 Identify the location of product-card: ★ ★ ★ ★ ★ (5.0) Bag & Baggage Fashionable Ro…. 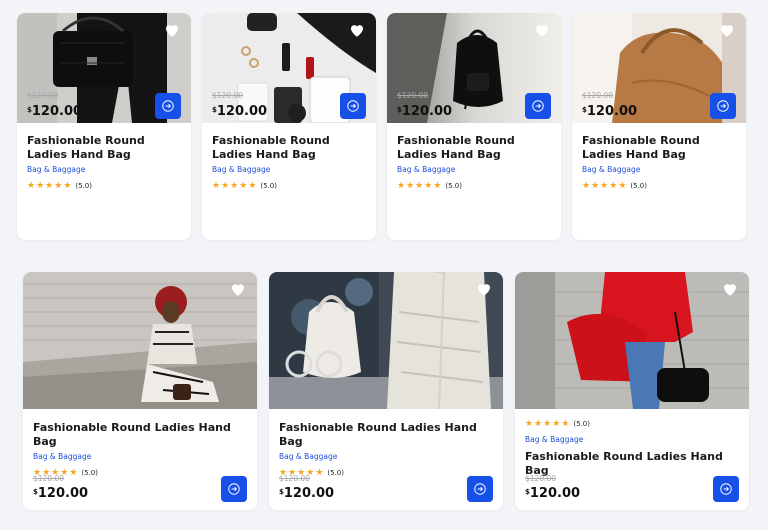
(632, 391).